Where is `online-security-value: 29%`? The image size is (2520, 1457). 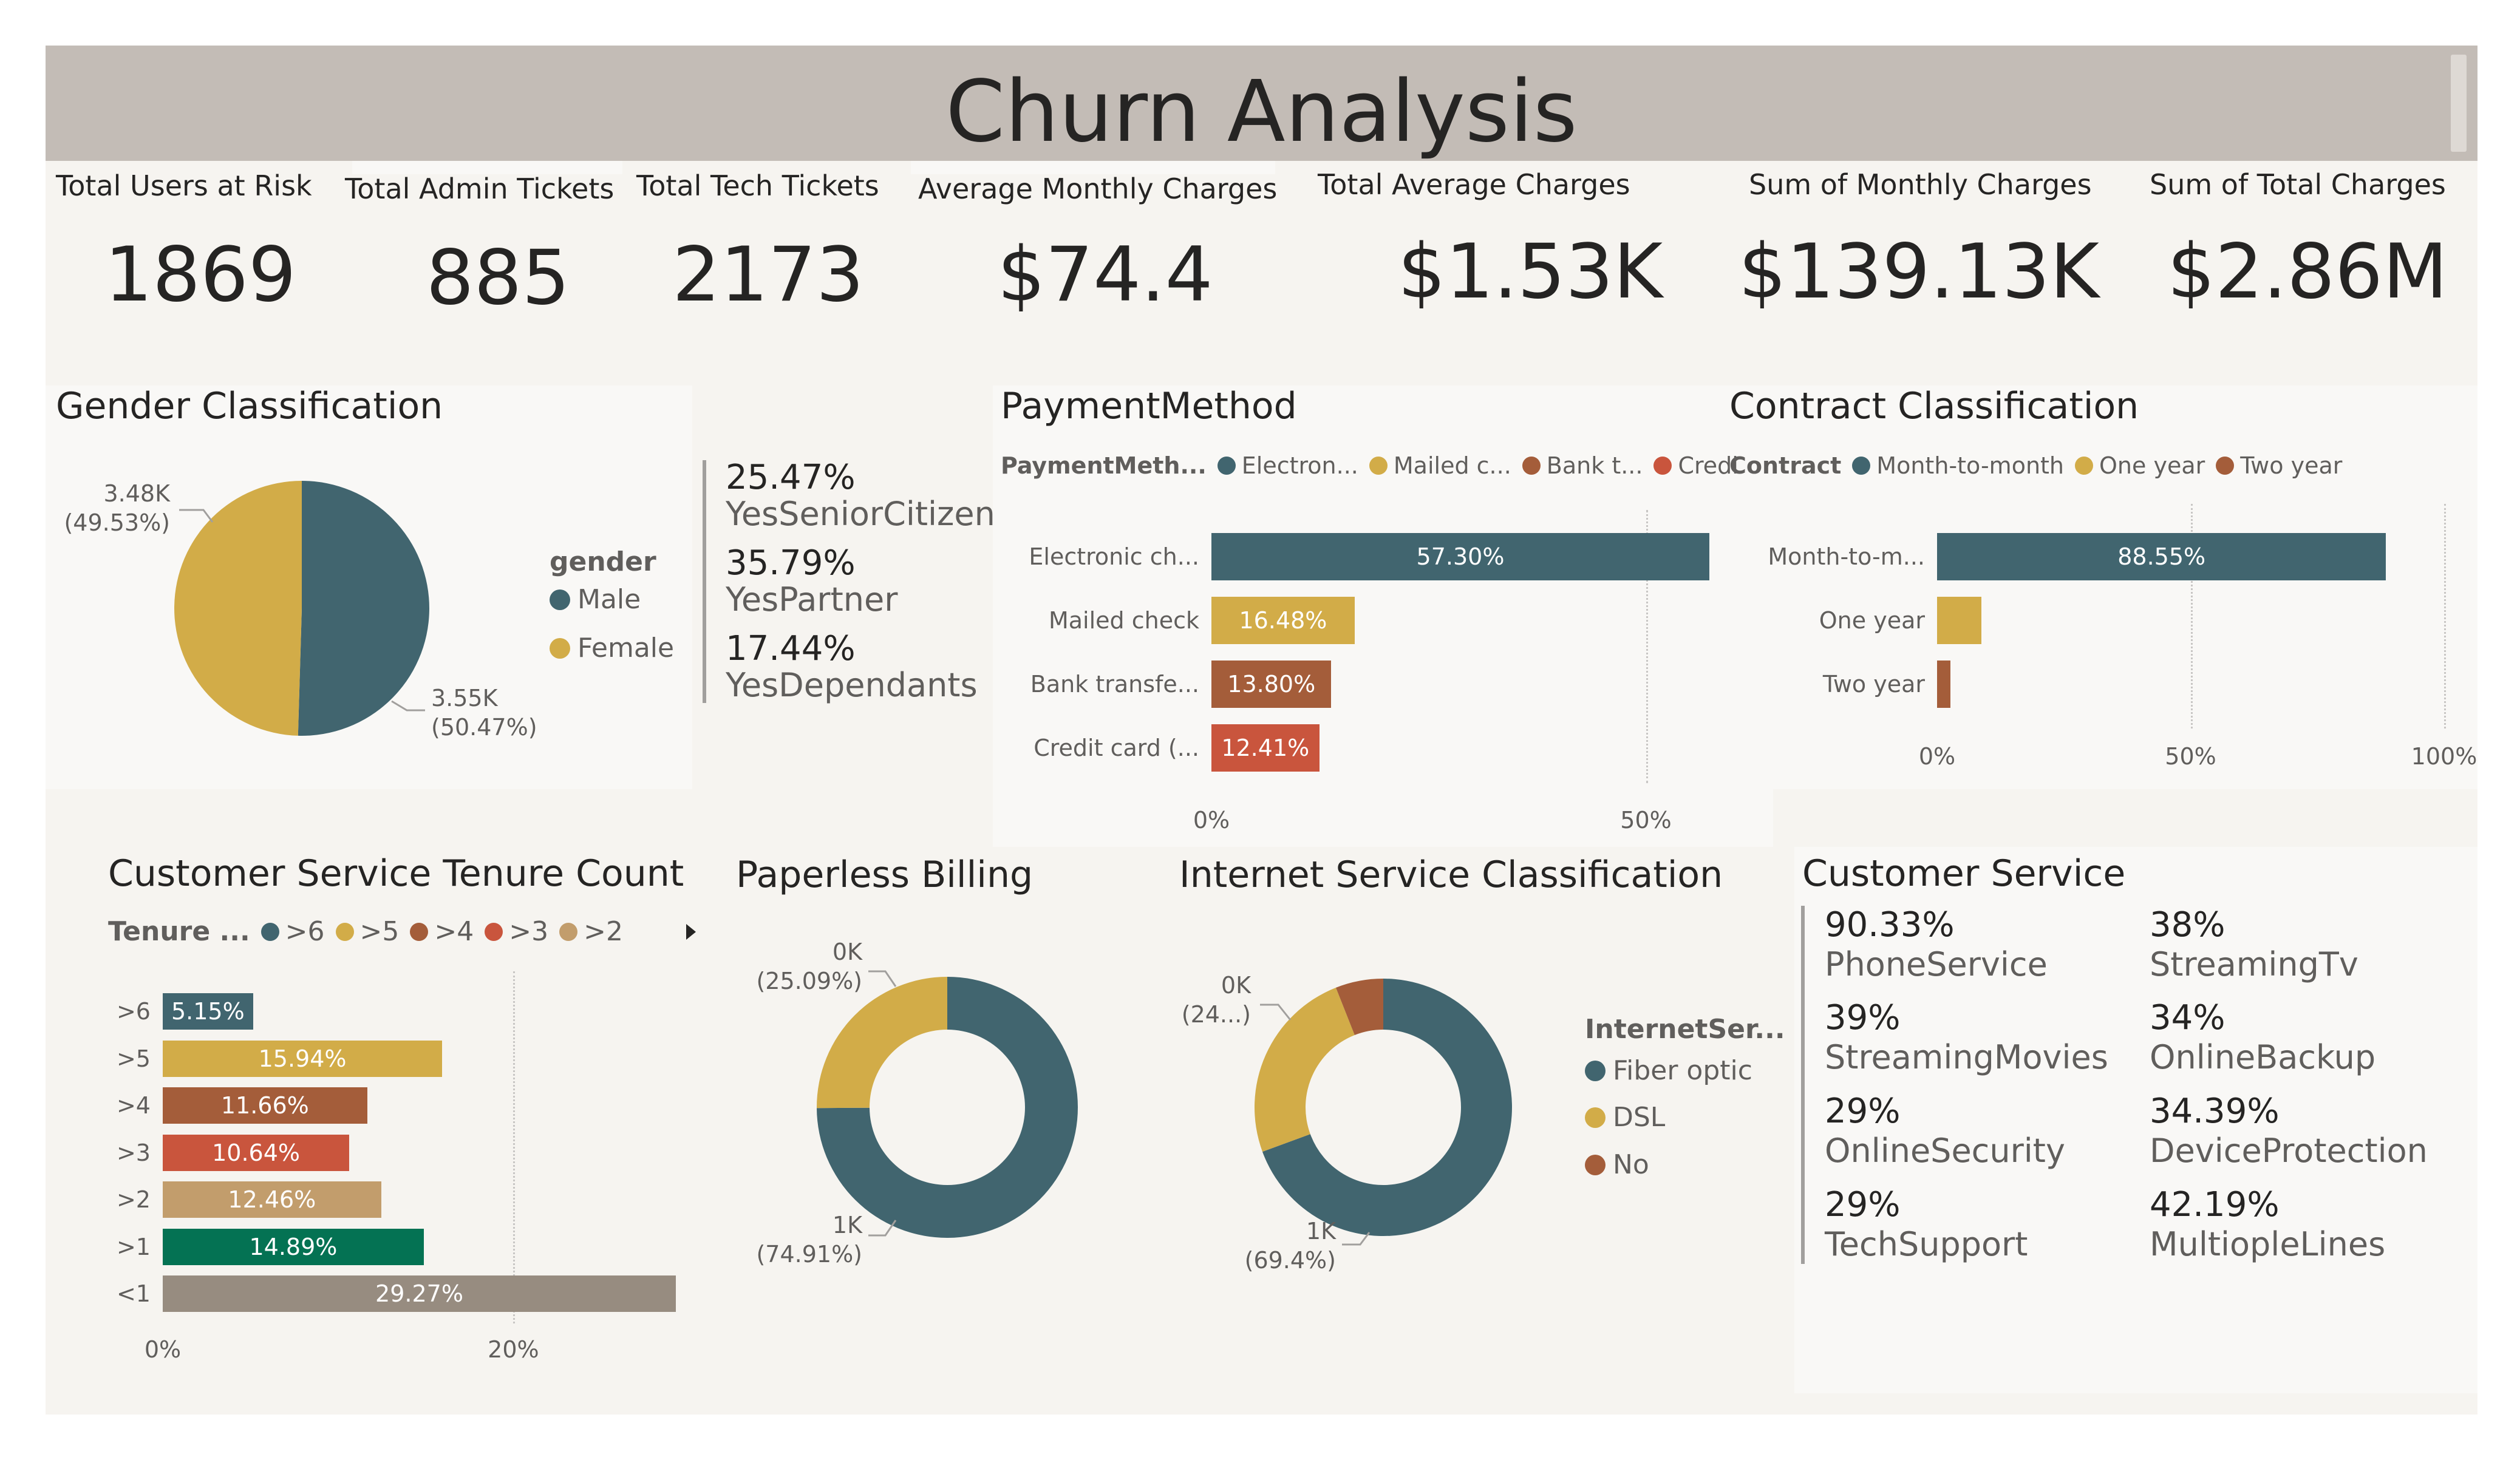
online-security-value: 29% is located at coordinates (1863, 1111).